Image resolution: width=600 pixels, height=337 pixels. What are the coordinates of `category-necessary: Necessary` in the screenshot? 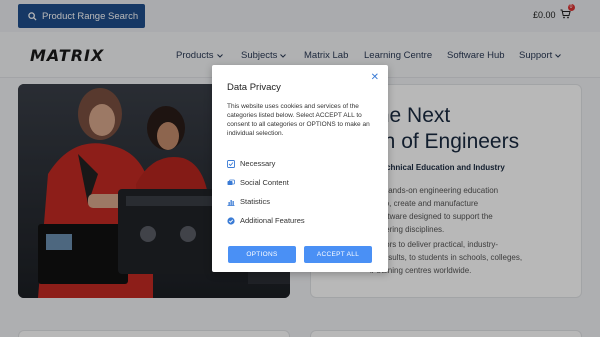 It's located at (251, 163).